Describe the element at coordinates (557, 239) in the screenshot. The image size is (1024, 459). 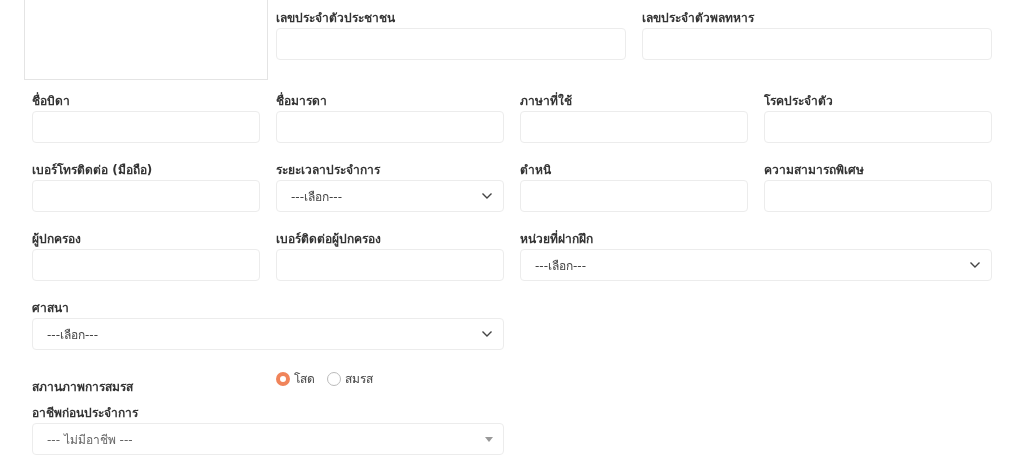
I see `field-label: หน่วยที่ฝากฝึก` at that location.